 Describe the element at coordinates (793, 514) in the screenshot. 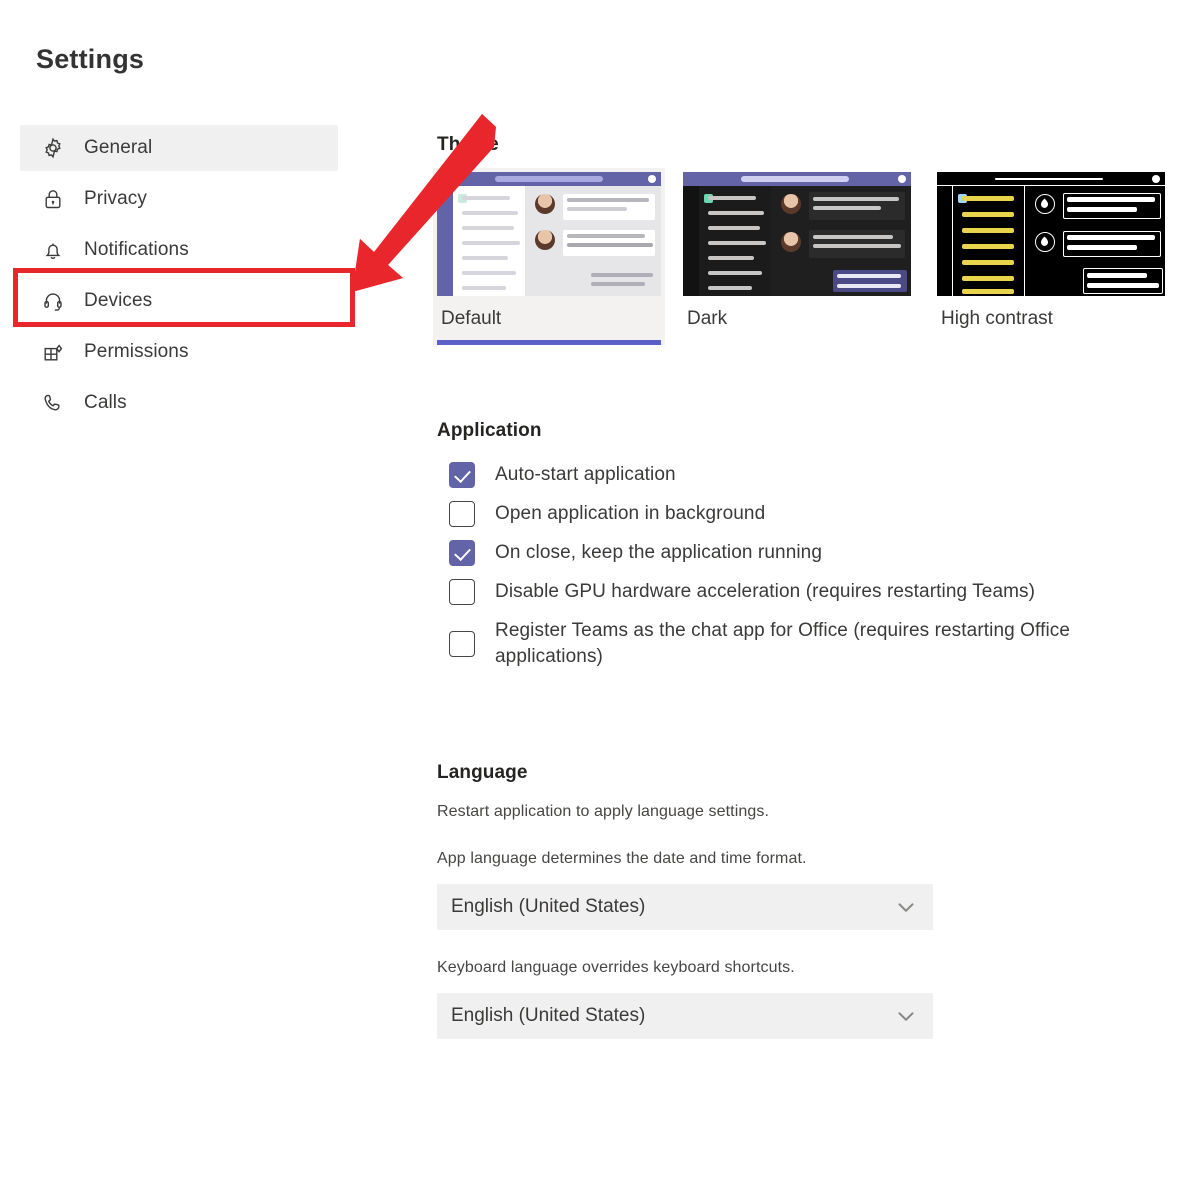

I see `checkbox-row-open-in-background: Open application in background` at that location.